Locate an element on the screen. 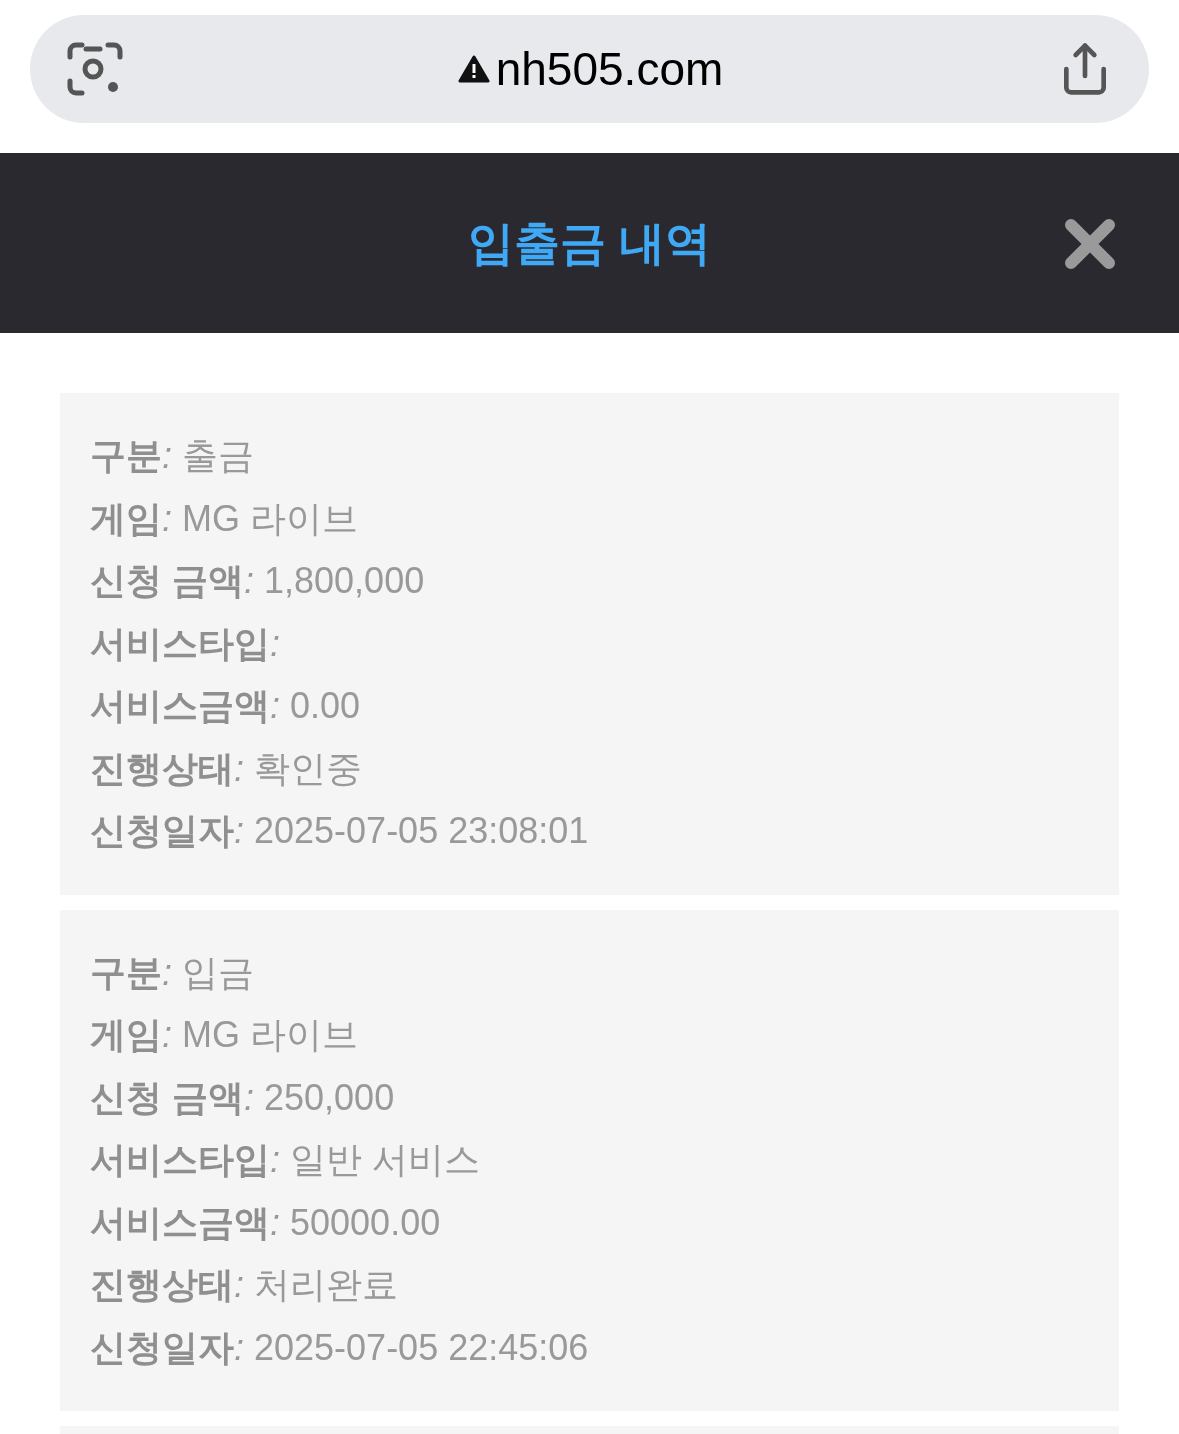  camera-search-icon is located at coordinates (95, 69).